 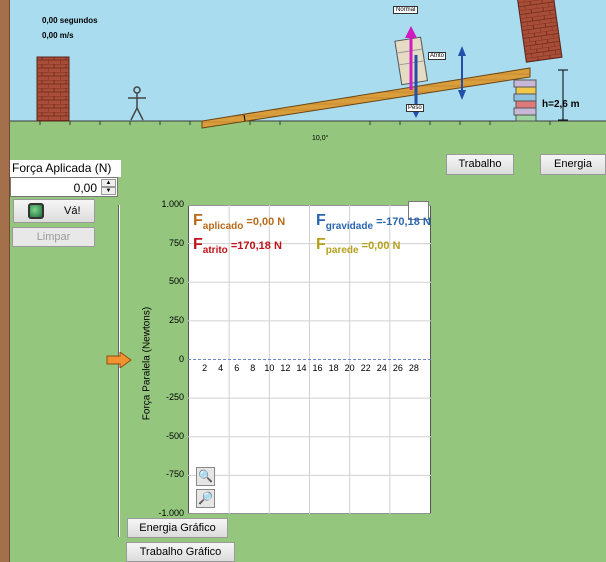 I want to click on y-tick-label: 1.000, so click(x=172, y=204).